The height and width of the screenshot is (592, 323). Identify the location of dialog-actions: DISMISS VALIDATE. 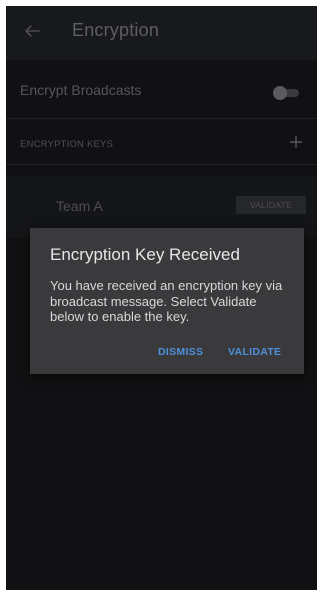
(167, 356).